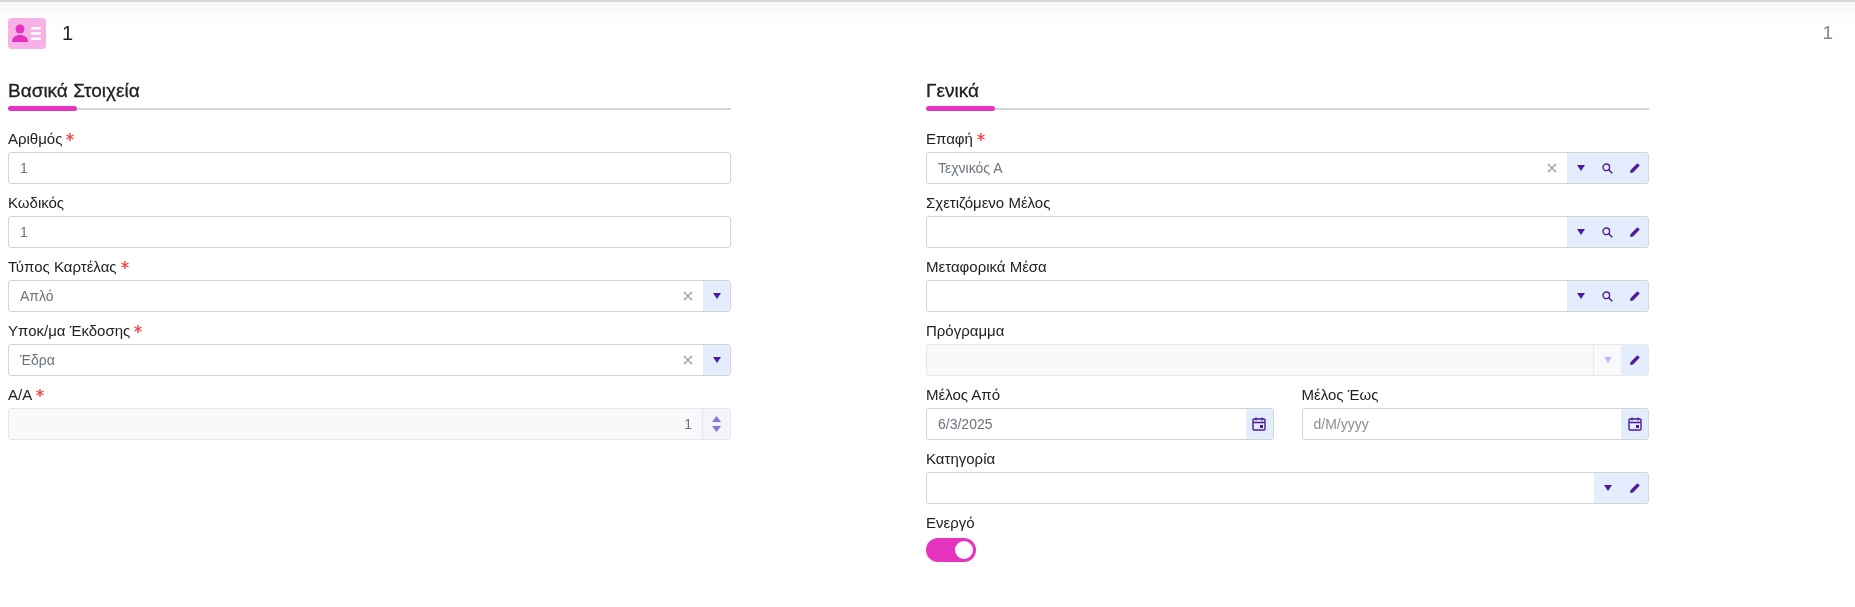 Image resolution: width=1855 pixels, height=607 pixels. Describe the element at coordinates (62, 266) in the screenshot. I see `field-label: Τύπος Καρτέλας` at that location.